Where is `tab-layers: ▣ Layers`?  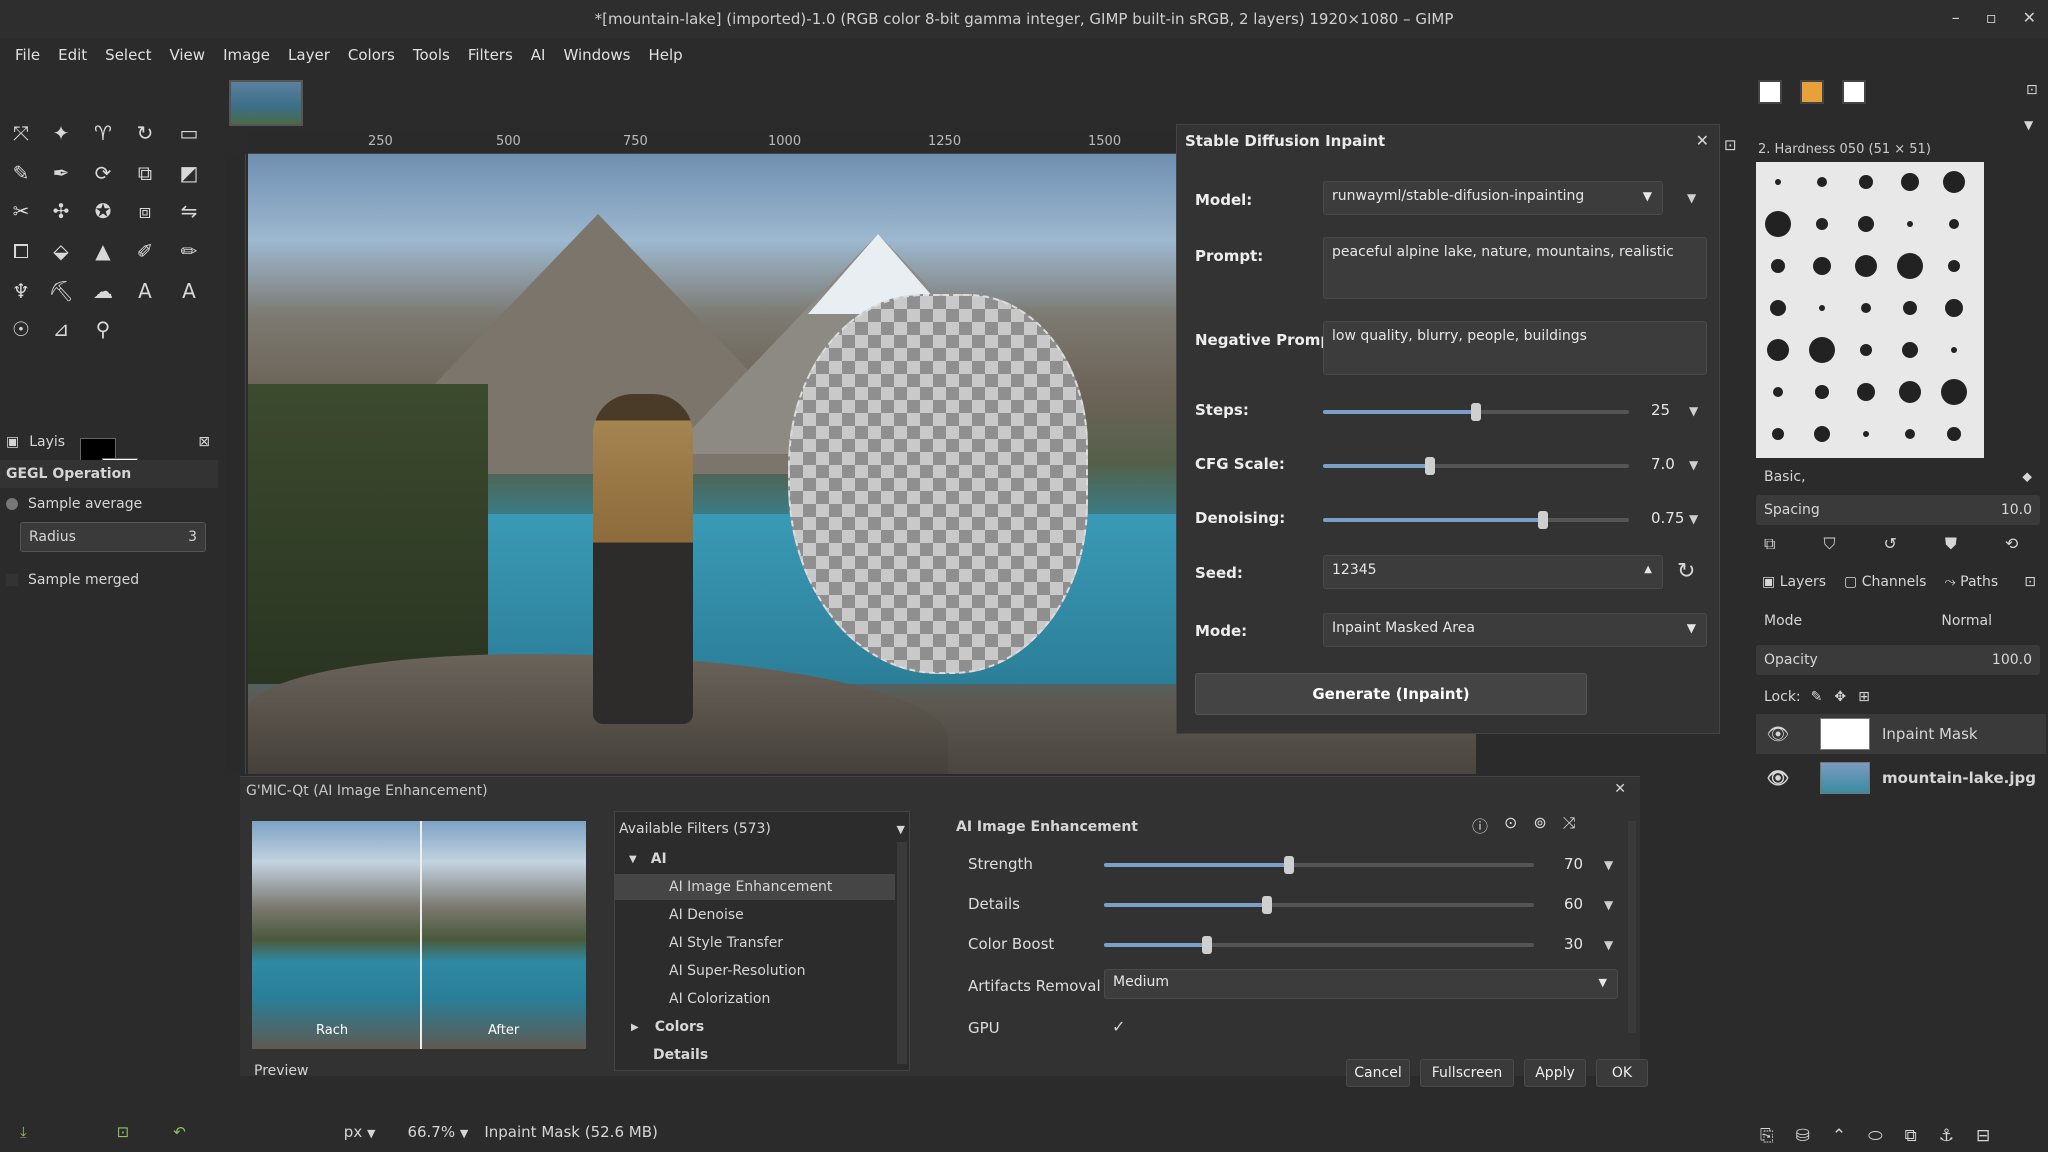 tab-layers: ▣ Layers is located at coordinates (1794, 582).